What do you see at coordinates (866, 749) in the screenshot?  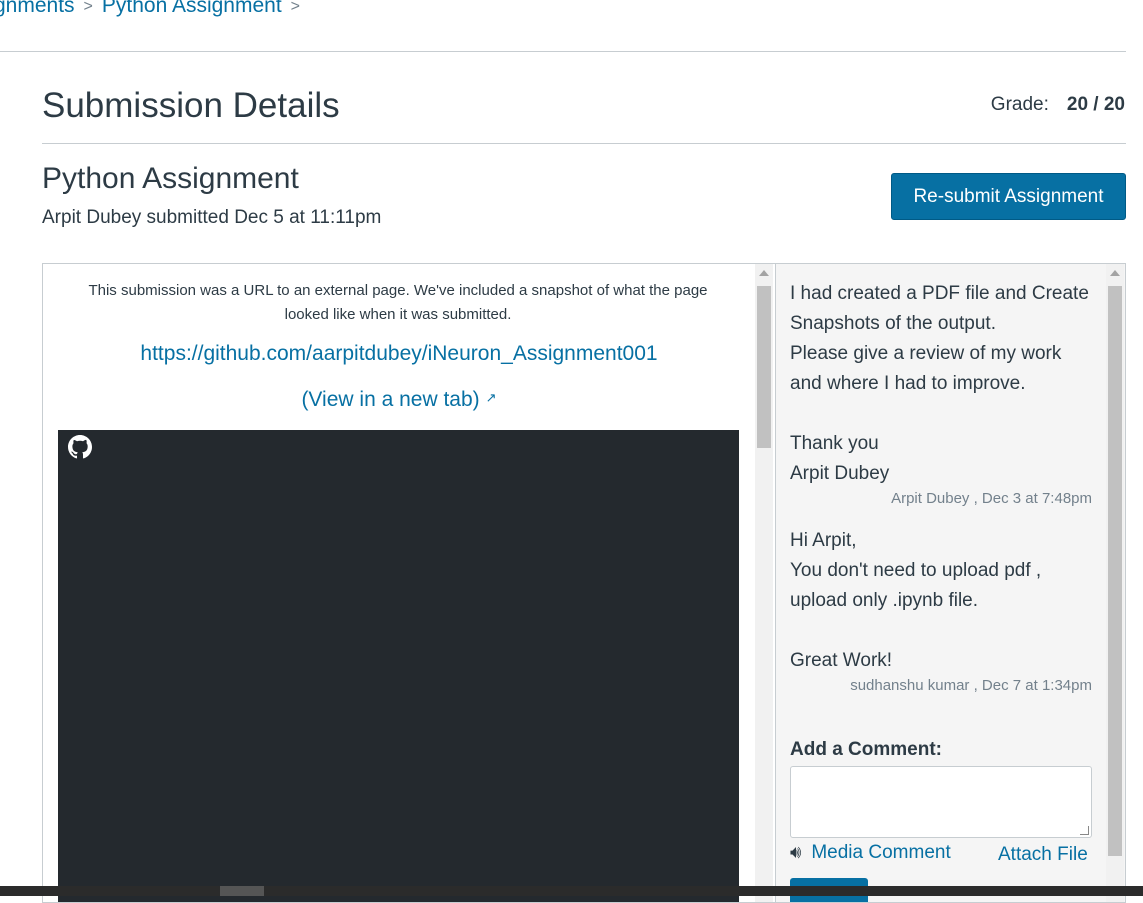 I see `add-comment-label: Add a Comment:` at bounding box center [866, 749].